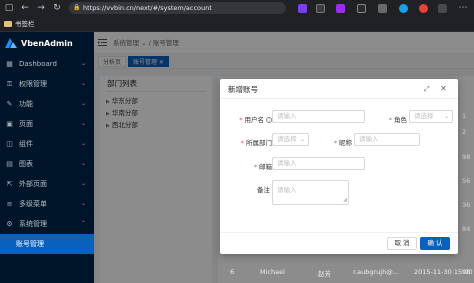  I want to click on reload-icon: ↻, so click(57, 8).